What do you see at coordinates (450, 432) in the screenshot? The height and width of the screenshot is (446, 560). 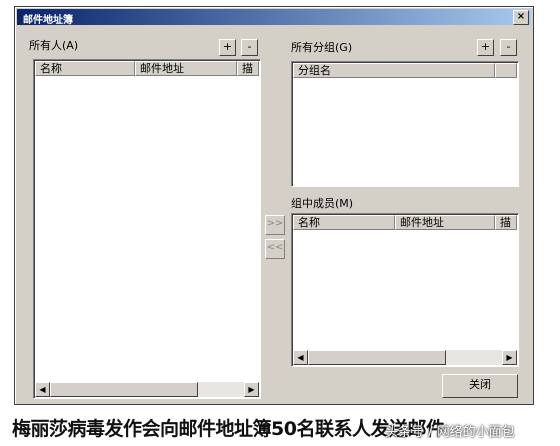 I see `watermark-text: 头条号 / 网络的小面包` at bounding box center [450, 432].